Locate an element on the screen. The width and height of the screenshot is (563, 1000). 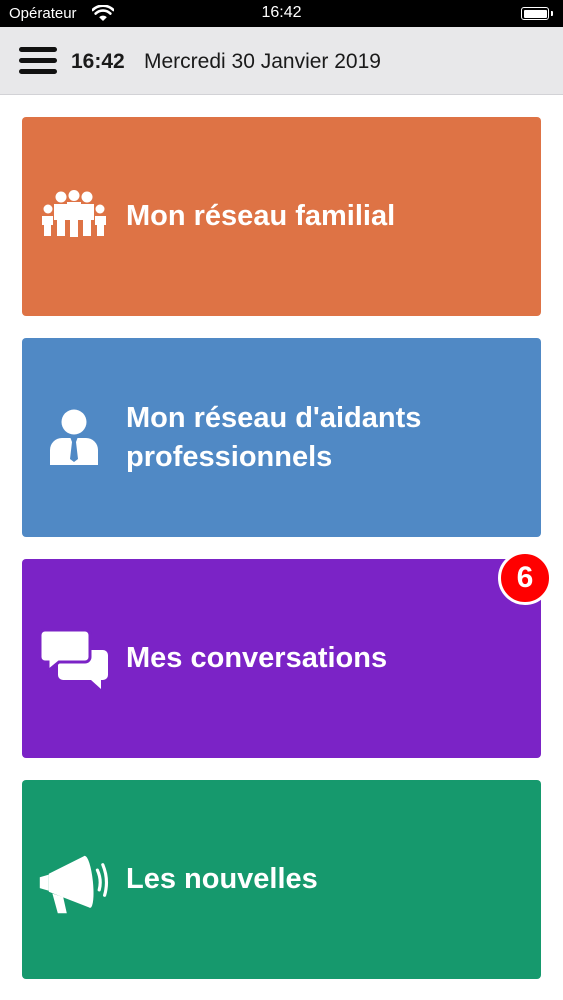
hamburger-menu-icon is located at coordinates (38, 61).